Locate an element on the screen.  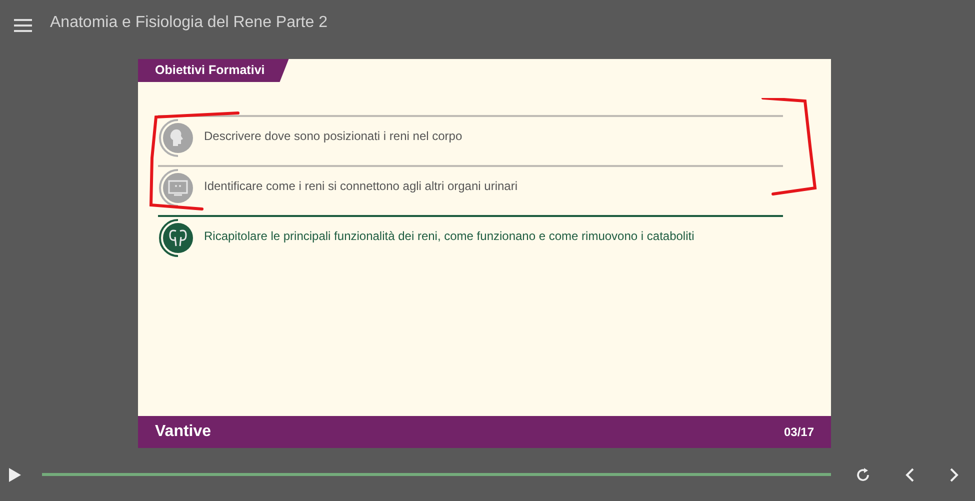
play-icon is located at coordinates (15, 474).